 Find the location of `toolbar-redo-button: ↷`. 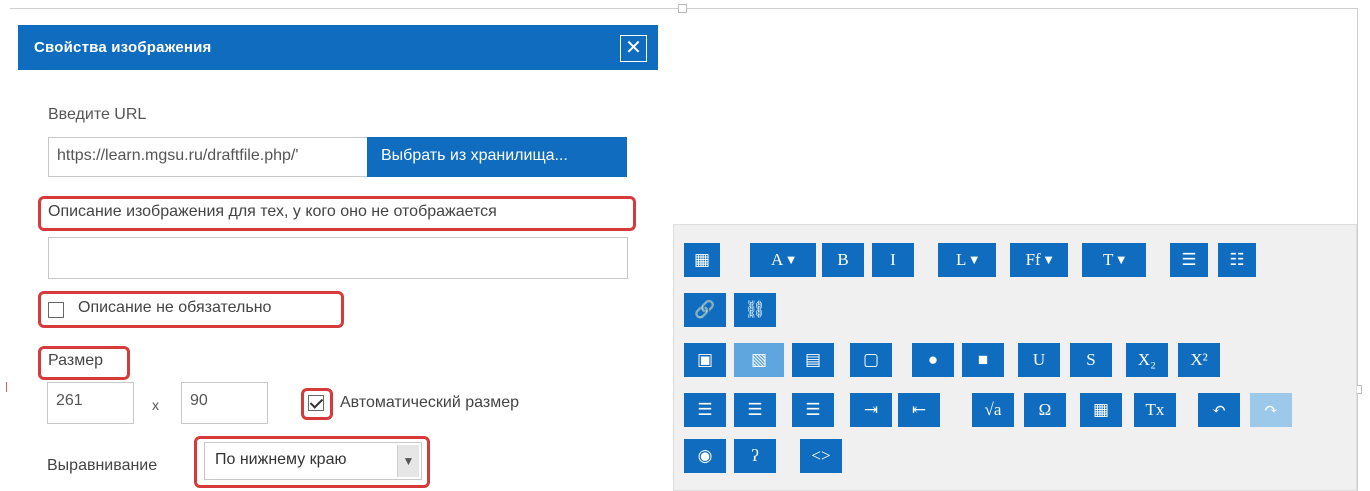

toolbar-redo-button: ↷ is located at coordinates (1271, 410).